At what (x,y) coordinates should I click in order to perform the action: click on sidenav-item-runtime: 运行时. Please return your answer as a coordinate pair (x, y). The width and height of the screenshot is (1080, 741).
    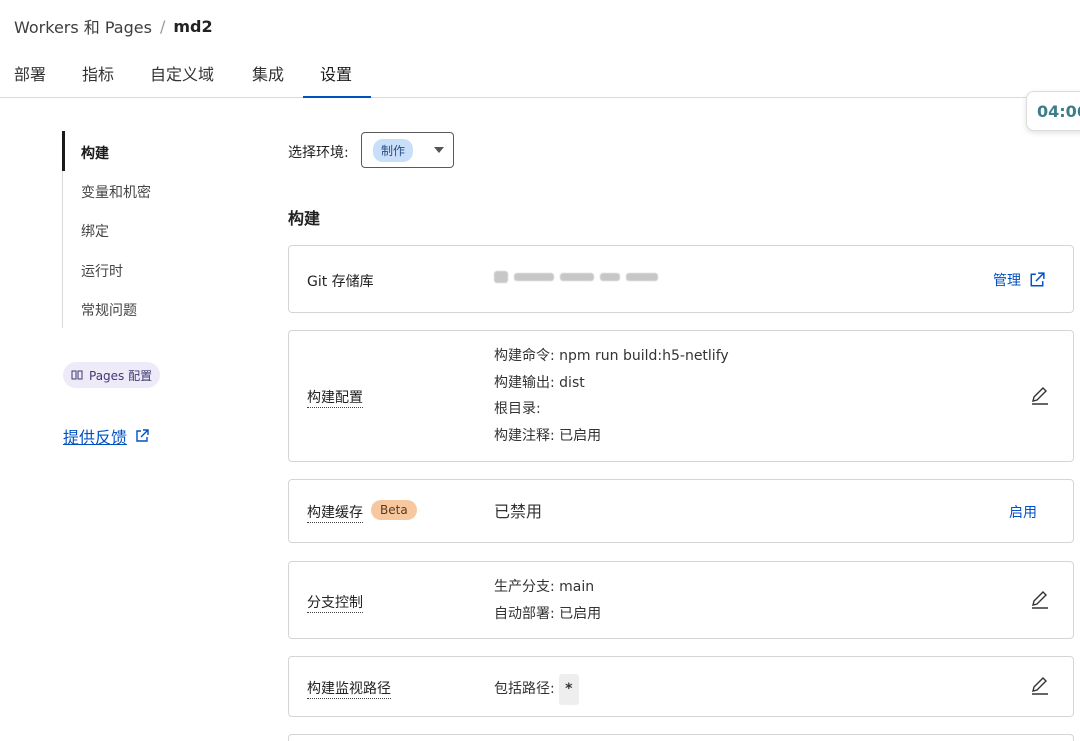
    Looking at the image, I should click on (102, 271).